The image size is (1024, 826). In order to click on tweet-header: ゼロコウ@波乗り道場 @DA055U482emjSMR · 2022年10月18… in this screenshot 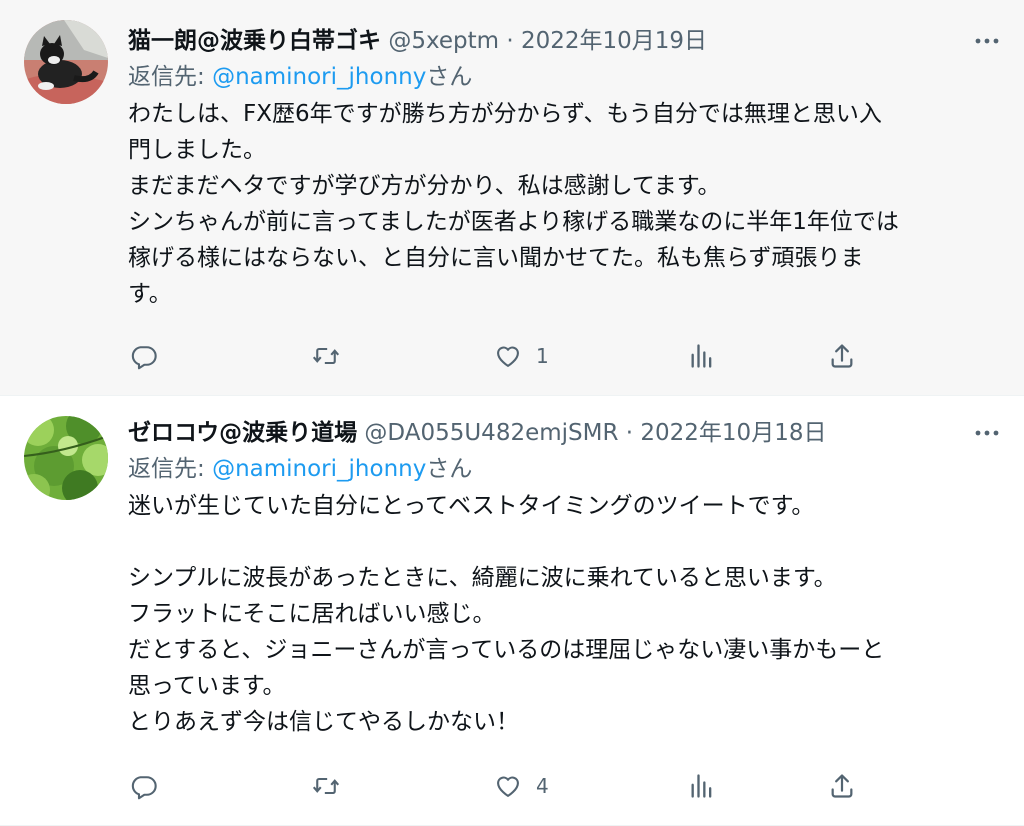, I will do `click(566, 433)`.